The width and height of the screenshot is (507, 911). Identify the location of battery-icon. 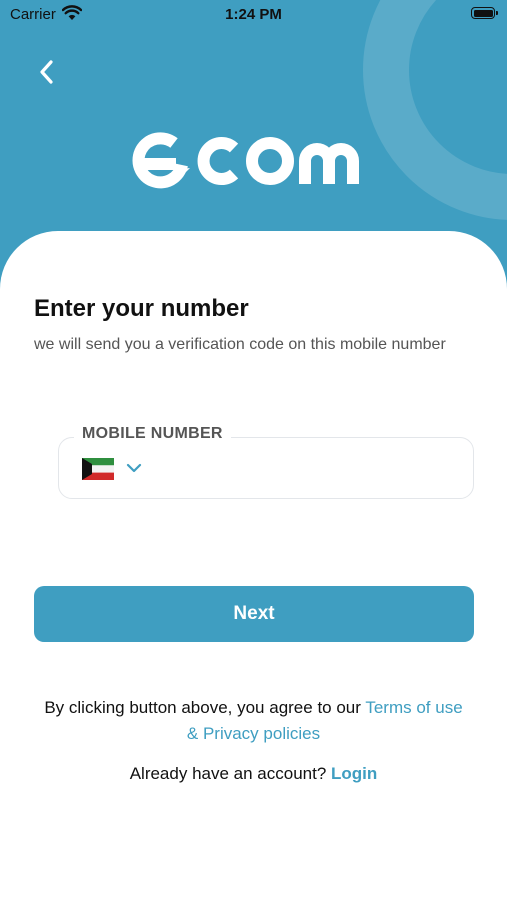
(484, 13).